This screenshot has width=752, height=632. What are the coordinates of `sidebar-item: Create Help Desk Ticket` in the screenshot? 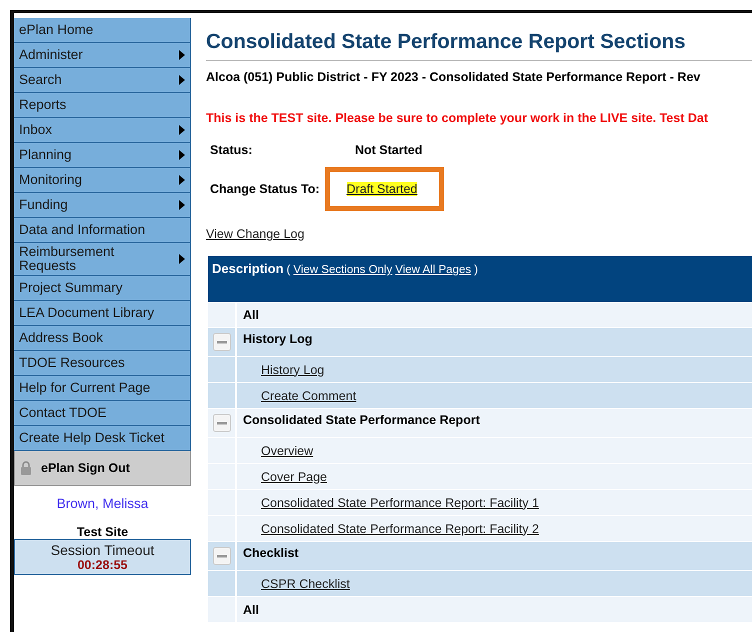 It's located at (102, 438).